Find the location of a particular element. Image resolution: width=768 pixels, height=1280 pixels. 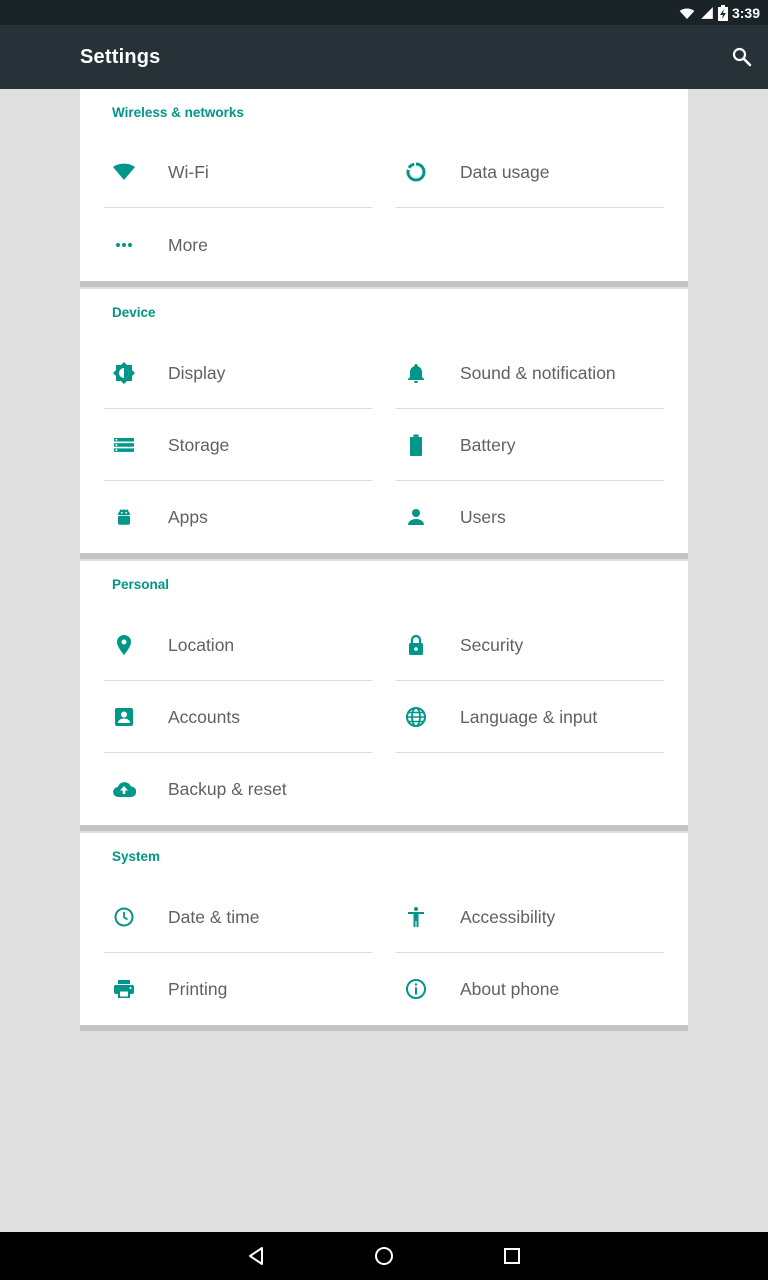

setting-label: Accounts is located at coordinates (204, 717).